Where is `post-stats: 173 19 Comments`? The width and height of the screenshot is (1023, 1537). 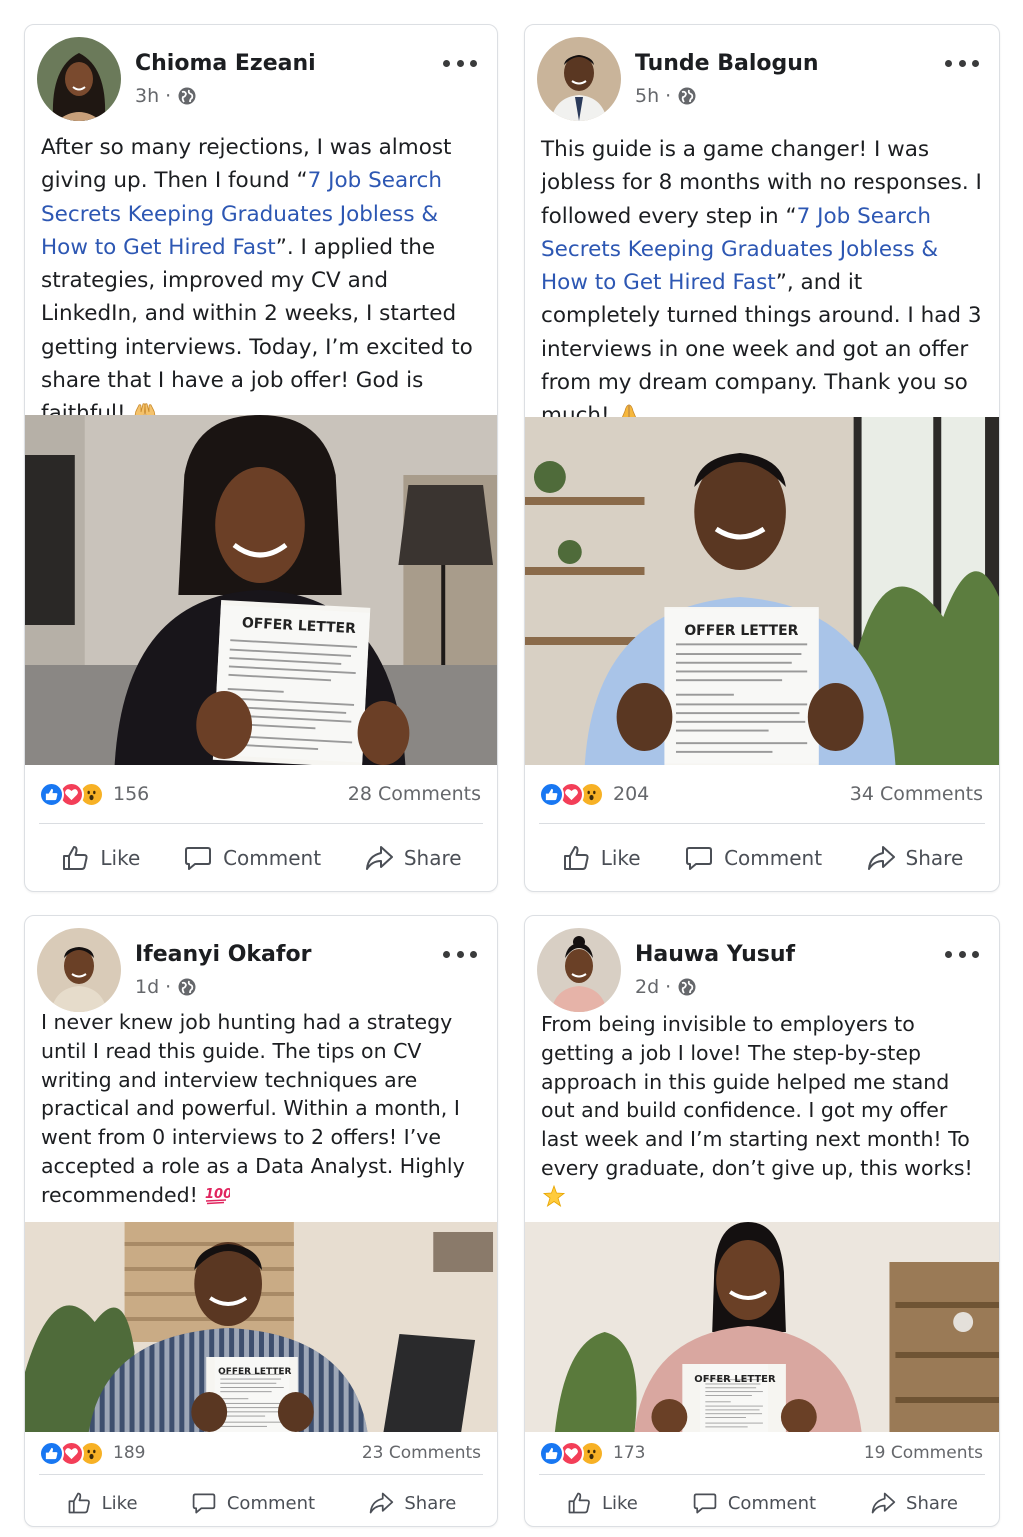
post-stats: 173 19 Comments is located at coordinates (761, 1453).